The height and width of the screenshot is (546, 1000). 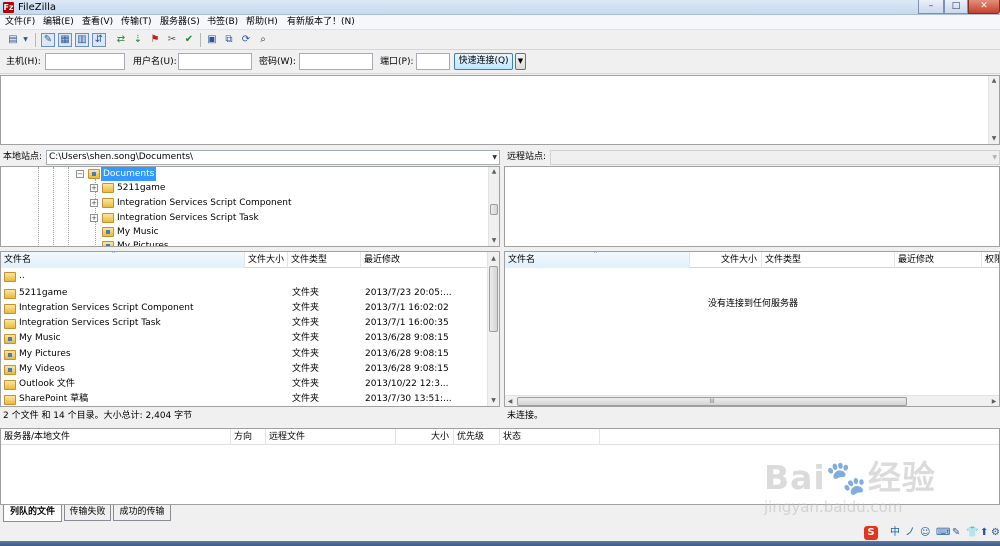 What do you see at coordinates (244, 218) in the screenshot?
I see `tree-item-script-task: + Integration Services Script Task` at bounding box center [244, 218].